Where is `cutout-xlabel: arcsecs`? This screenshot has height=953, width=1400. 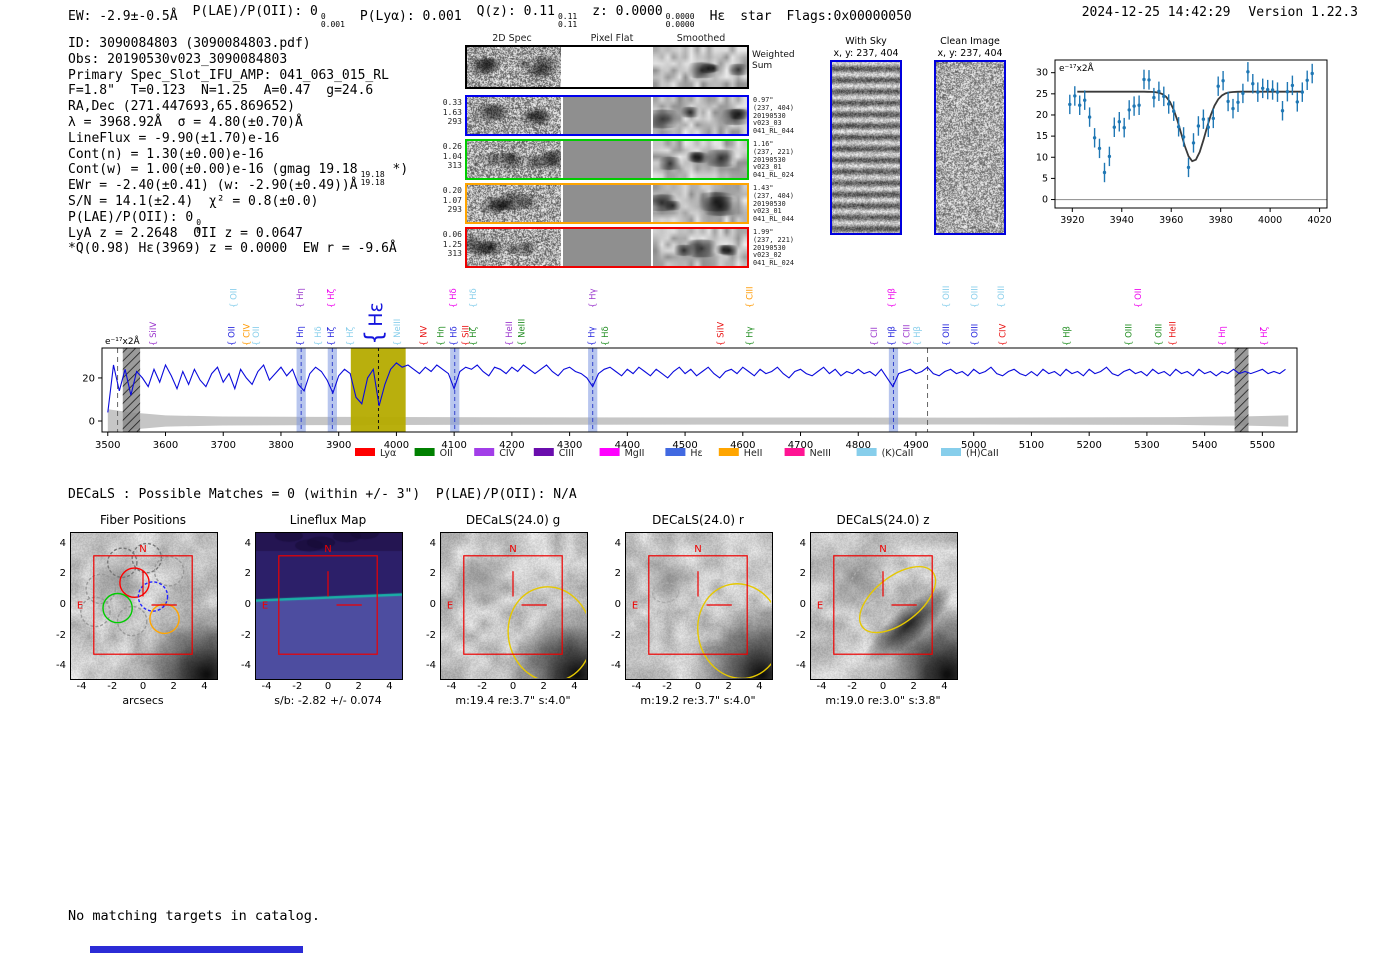
cutout-xlabel: arcsecs is located at coordinates (143, 700).